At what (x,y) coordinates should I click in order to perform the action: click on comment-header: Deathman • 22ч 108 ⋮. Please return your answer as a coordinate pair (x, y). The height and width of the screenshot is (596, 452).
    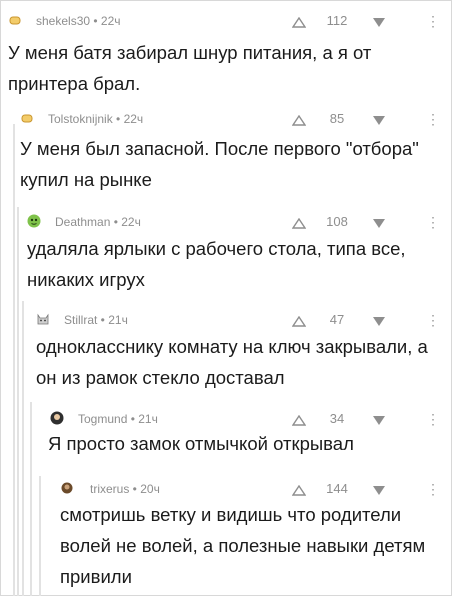
    Looking at the image, I should click on (226, 222).